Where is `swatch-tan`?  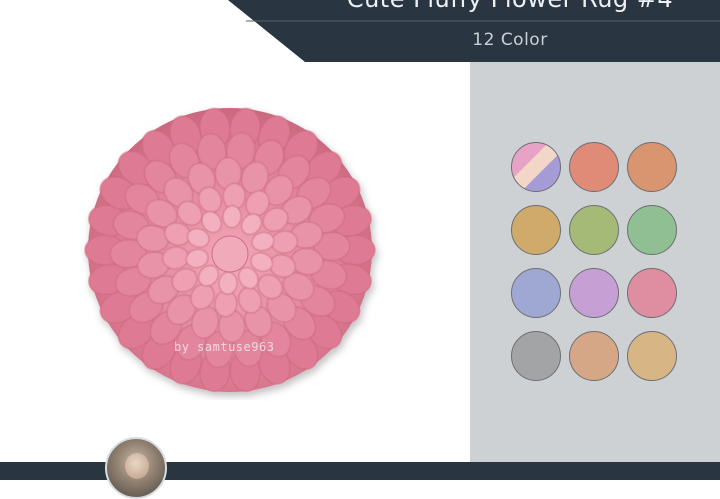 swatch-tan is located at coordinates (652, 356).